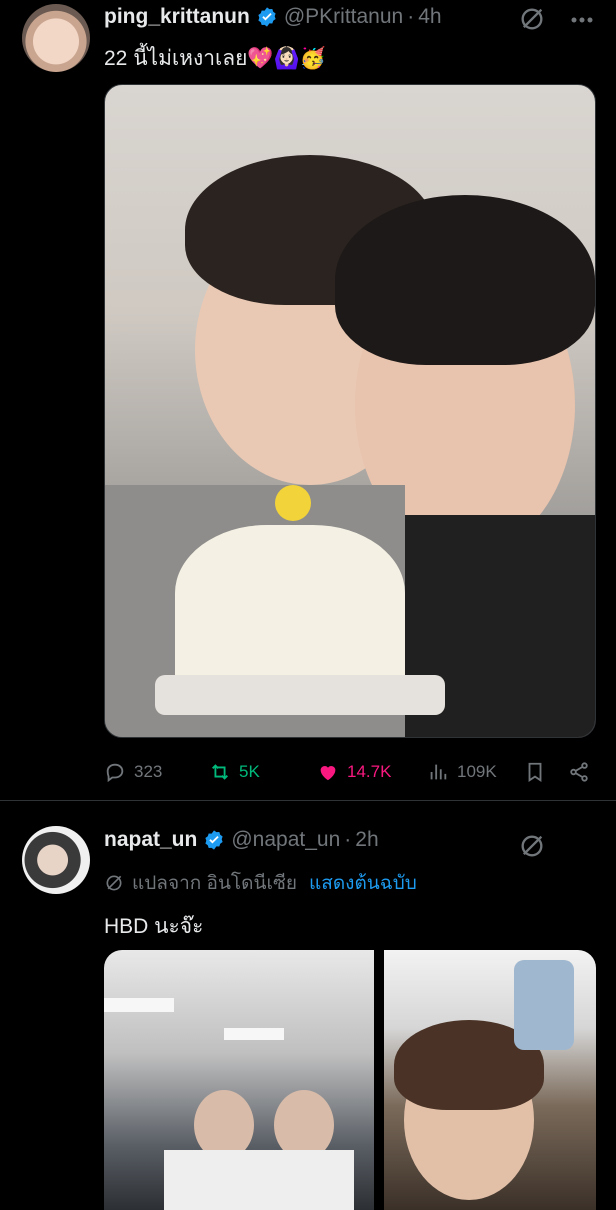 The image size is (616, 1210). What do you see at coordinates (369, 771) in the screenshot?
I see `like-count: 14.7K` at bounding box center [369, 771].